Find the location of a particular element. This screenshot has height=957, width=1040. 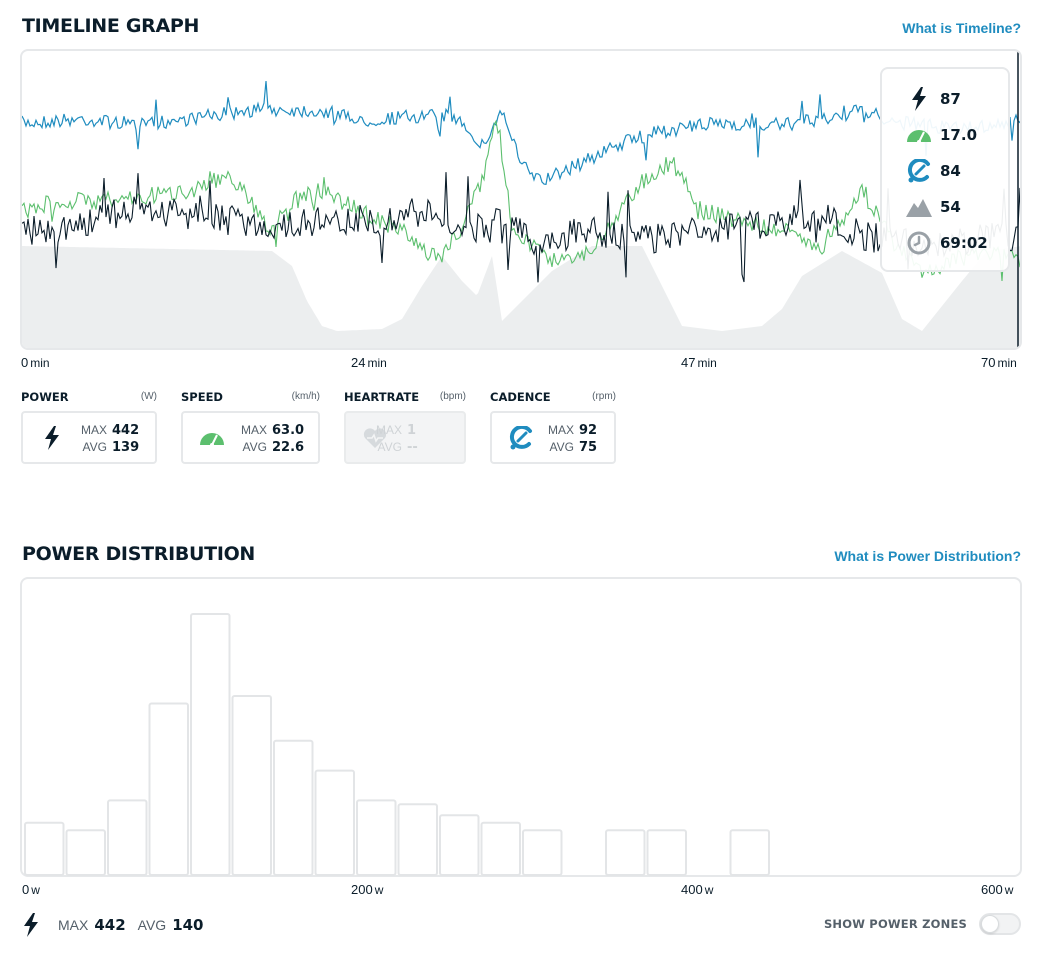

tooltip-elevation-value: 54 is located at coordinates (950, 207).